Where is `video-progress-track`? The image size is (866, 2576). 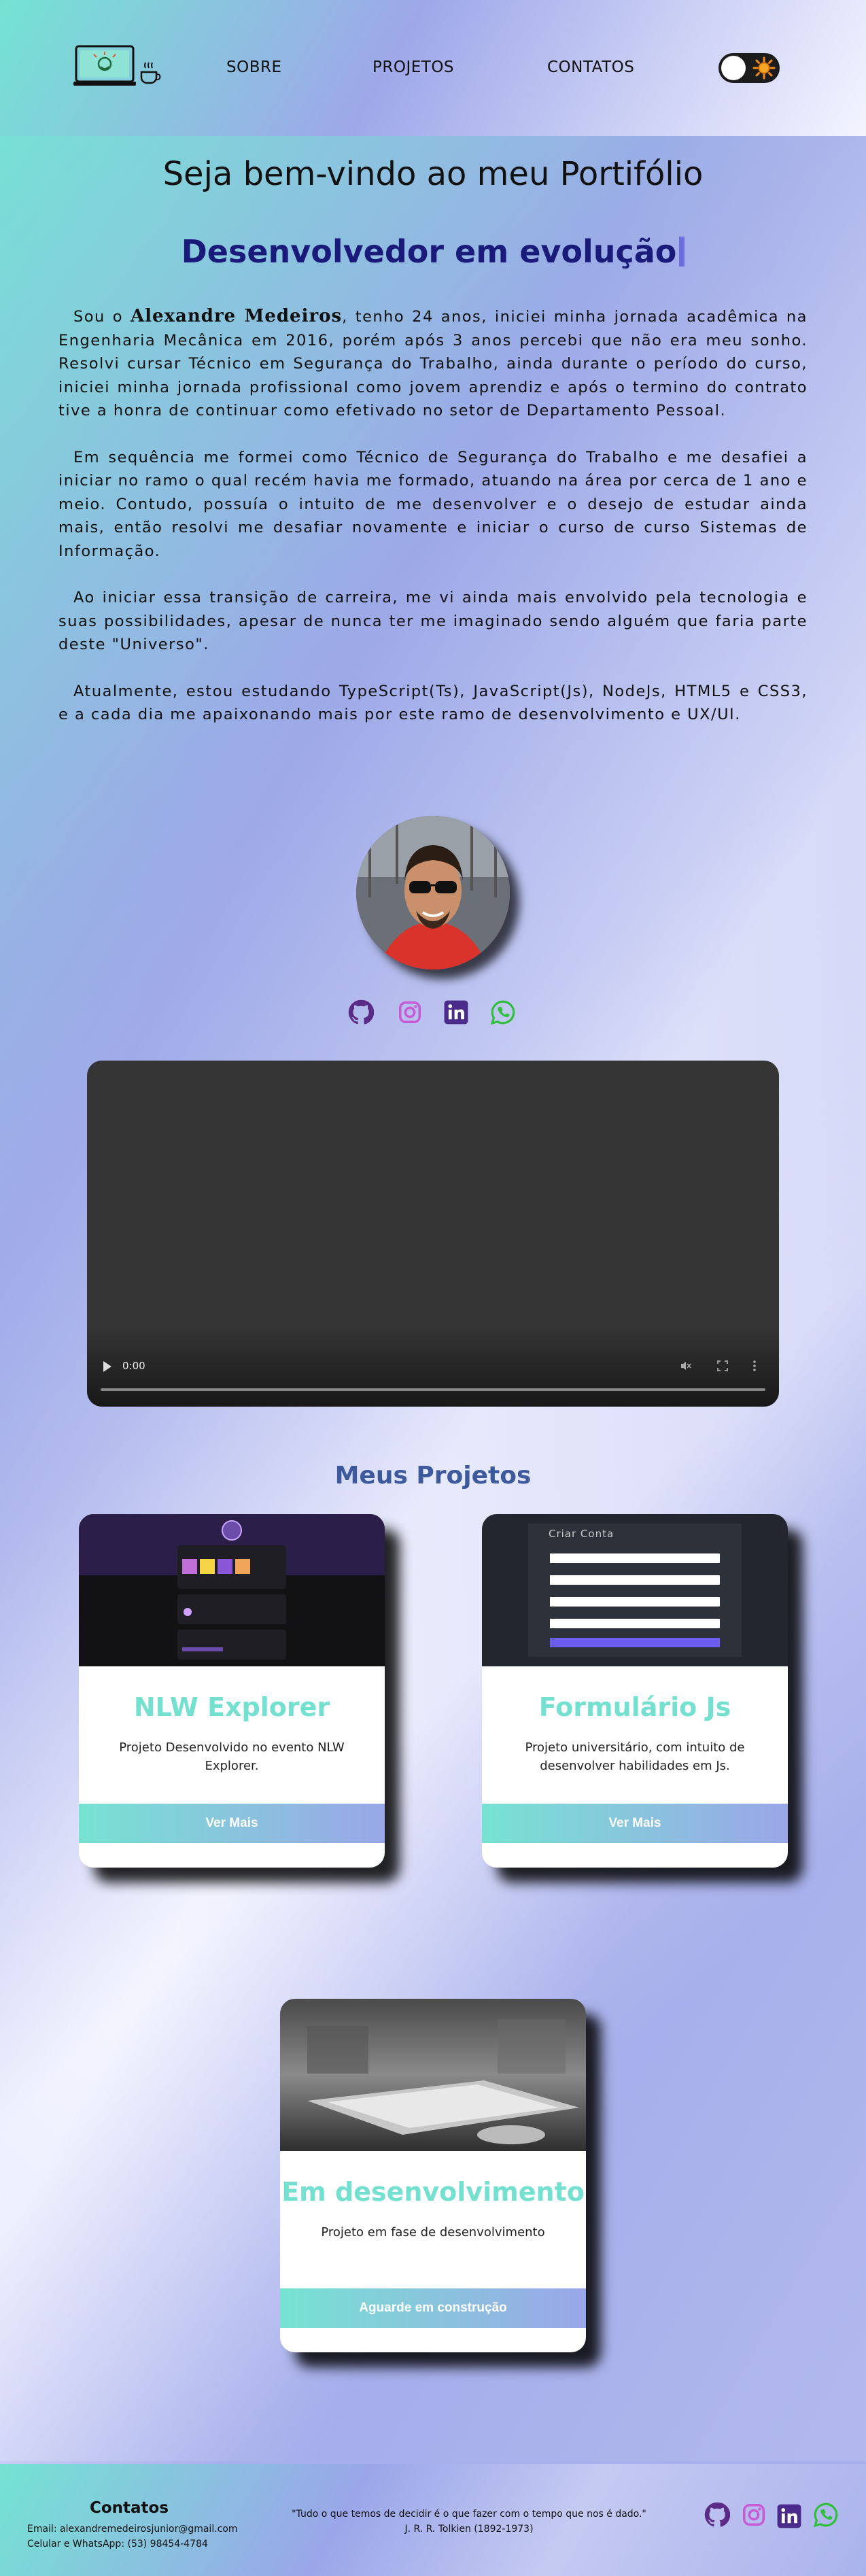
video-progress-track is located at coordinates (433, 1389).